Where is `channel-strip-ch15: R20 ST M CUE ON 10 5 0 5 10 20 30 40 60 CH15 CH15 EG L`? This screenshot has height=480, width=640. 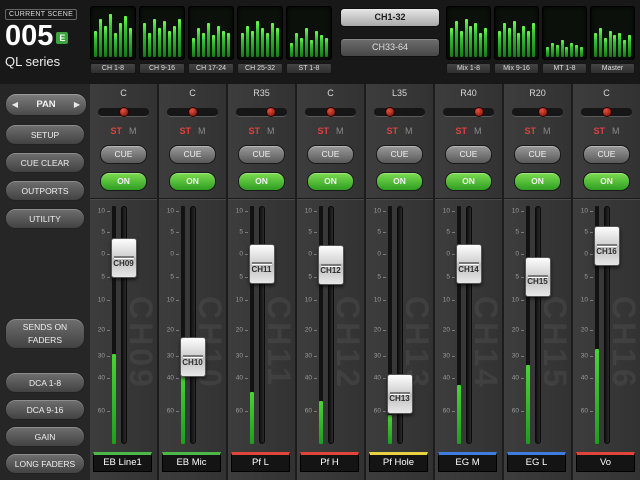
channel-strip-ch15: R20 ST M CUE ON 10 5 0 5 10 20 30 40 60 CH15 CH15 EG L is located at coordinates (538, 282).